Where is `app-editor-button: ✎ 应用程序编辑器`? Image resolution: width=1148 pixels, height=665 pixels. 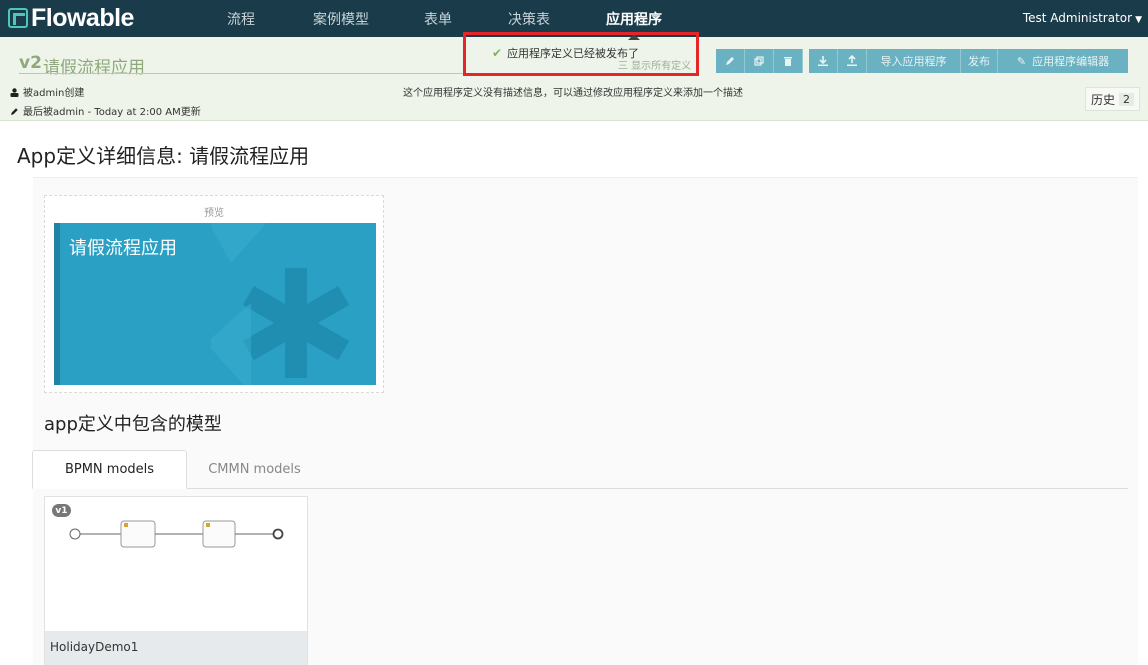 app-editor-button: ✎ 应用程序编辑器 is located at coordinates (1063, 61).